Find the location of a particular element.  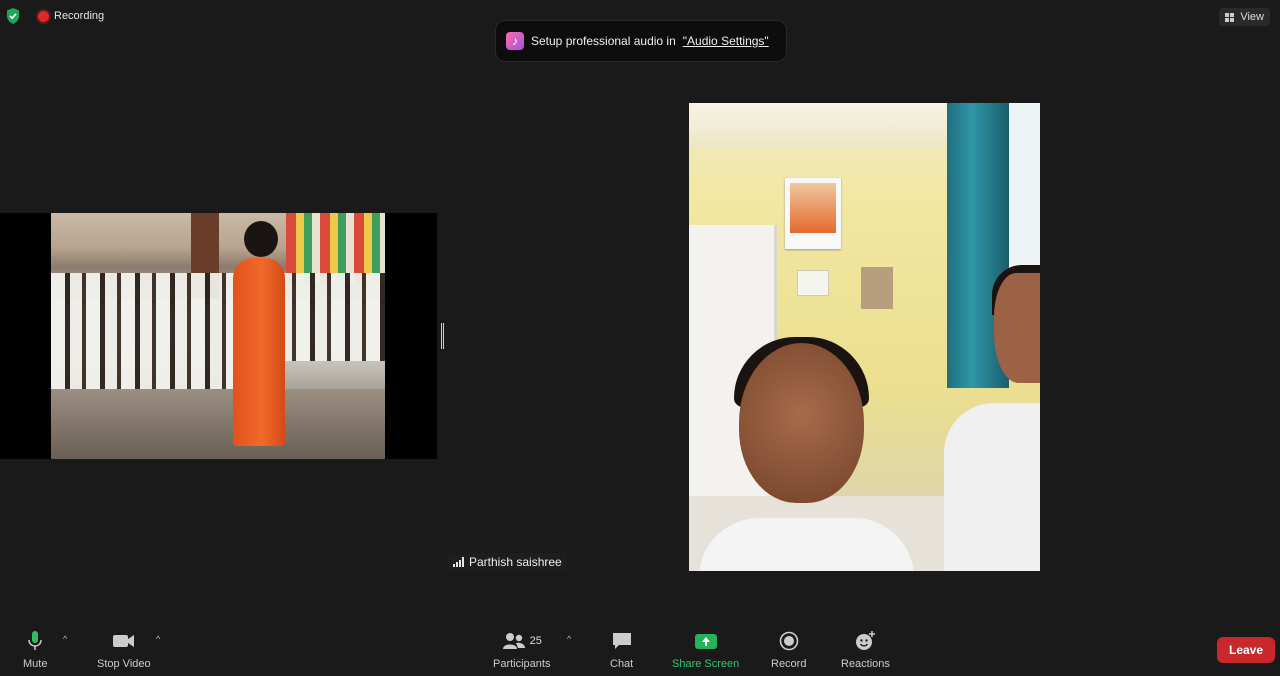

mute-button: Mute is located at coordinates (35, 650).